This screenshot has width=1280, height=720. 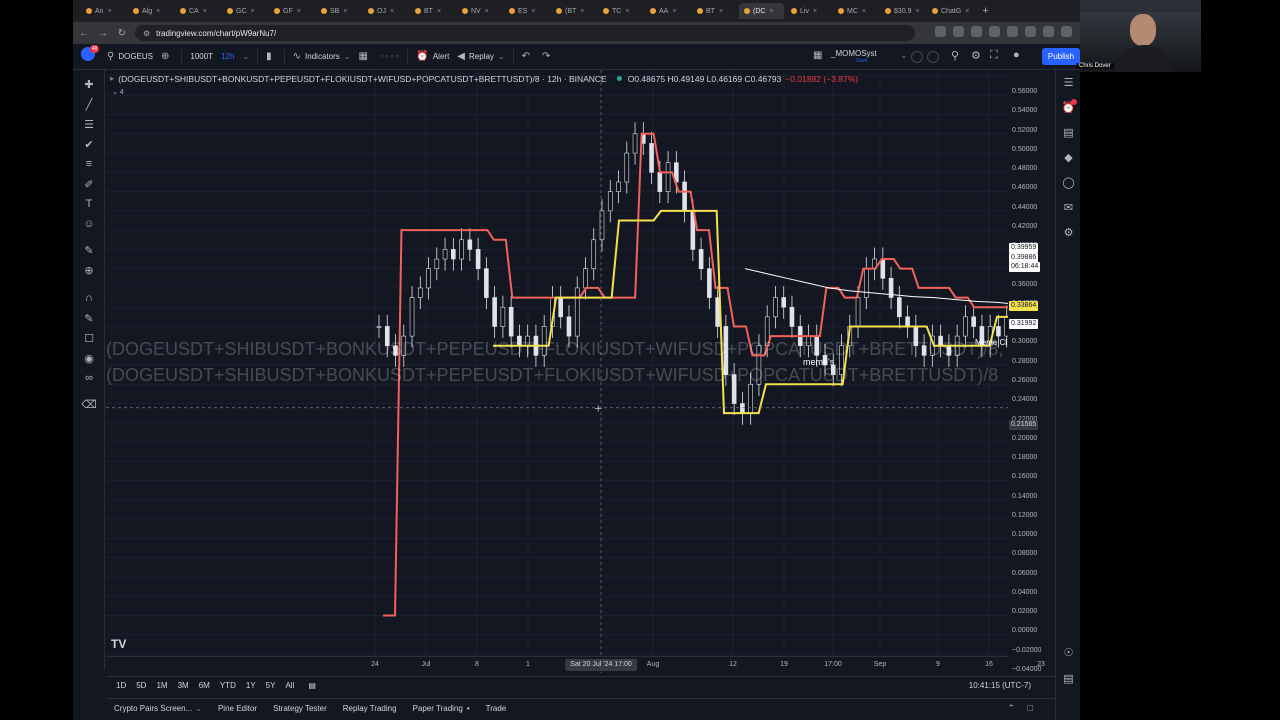 I want to click on bookmark-star-icon, so click(x=958, y=31).